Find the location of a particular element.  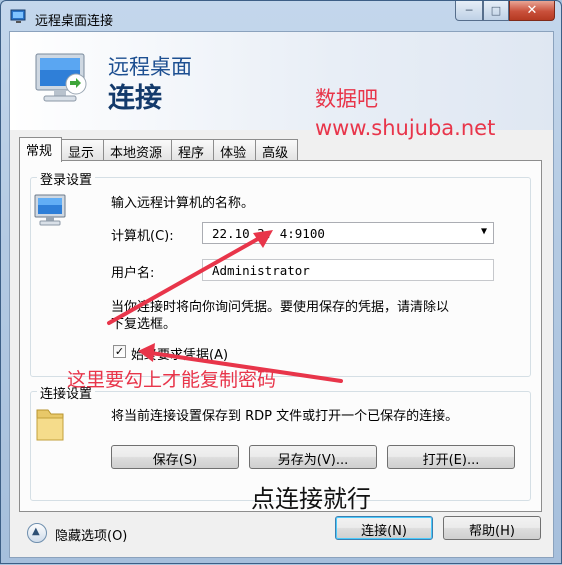

hide-options-icon: ▲ is located at coordinates (37, 533).